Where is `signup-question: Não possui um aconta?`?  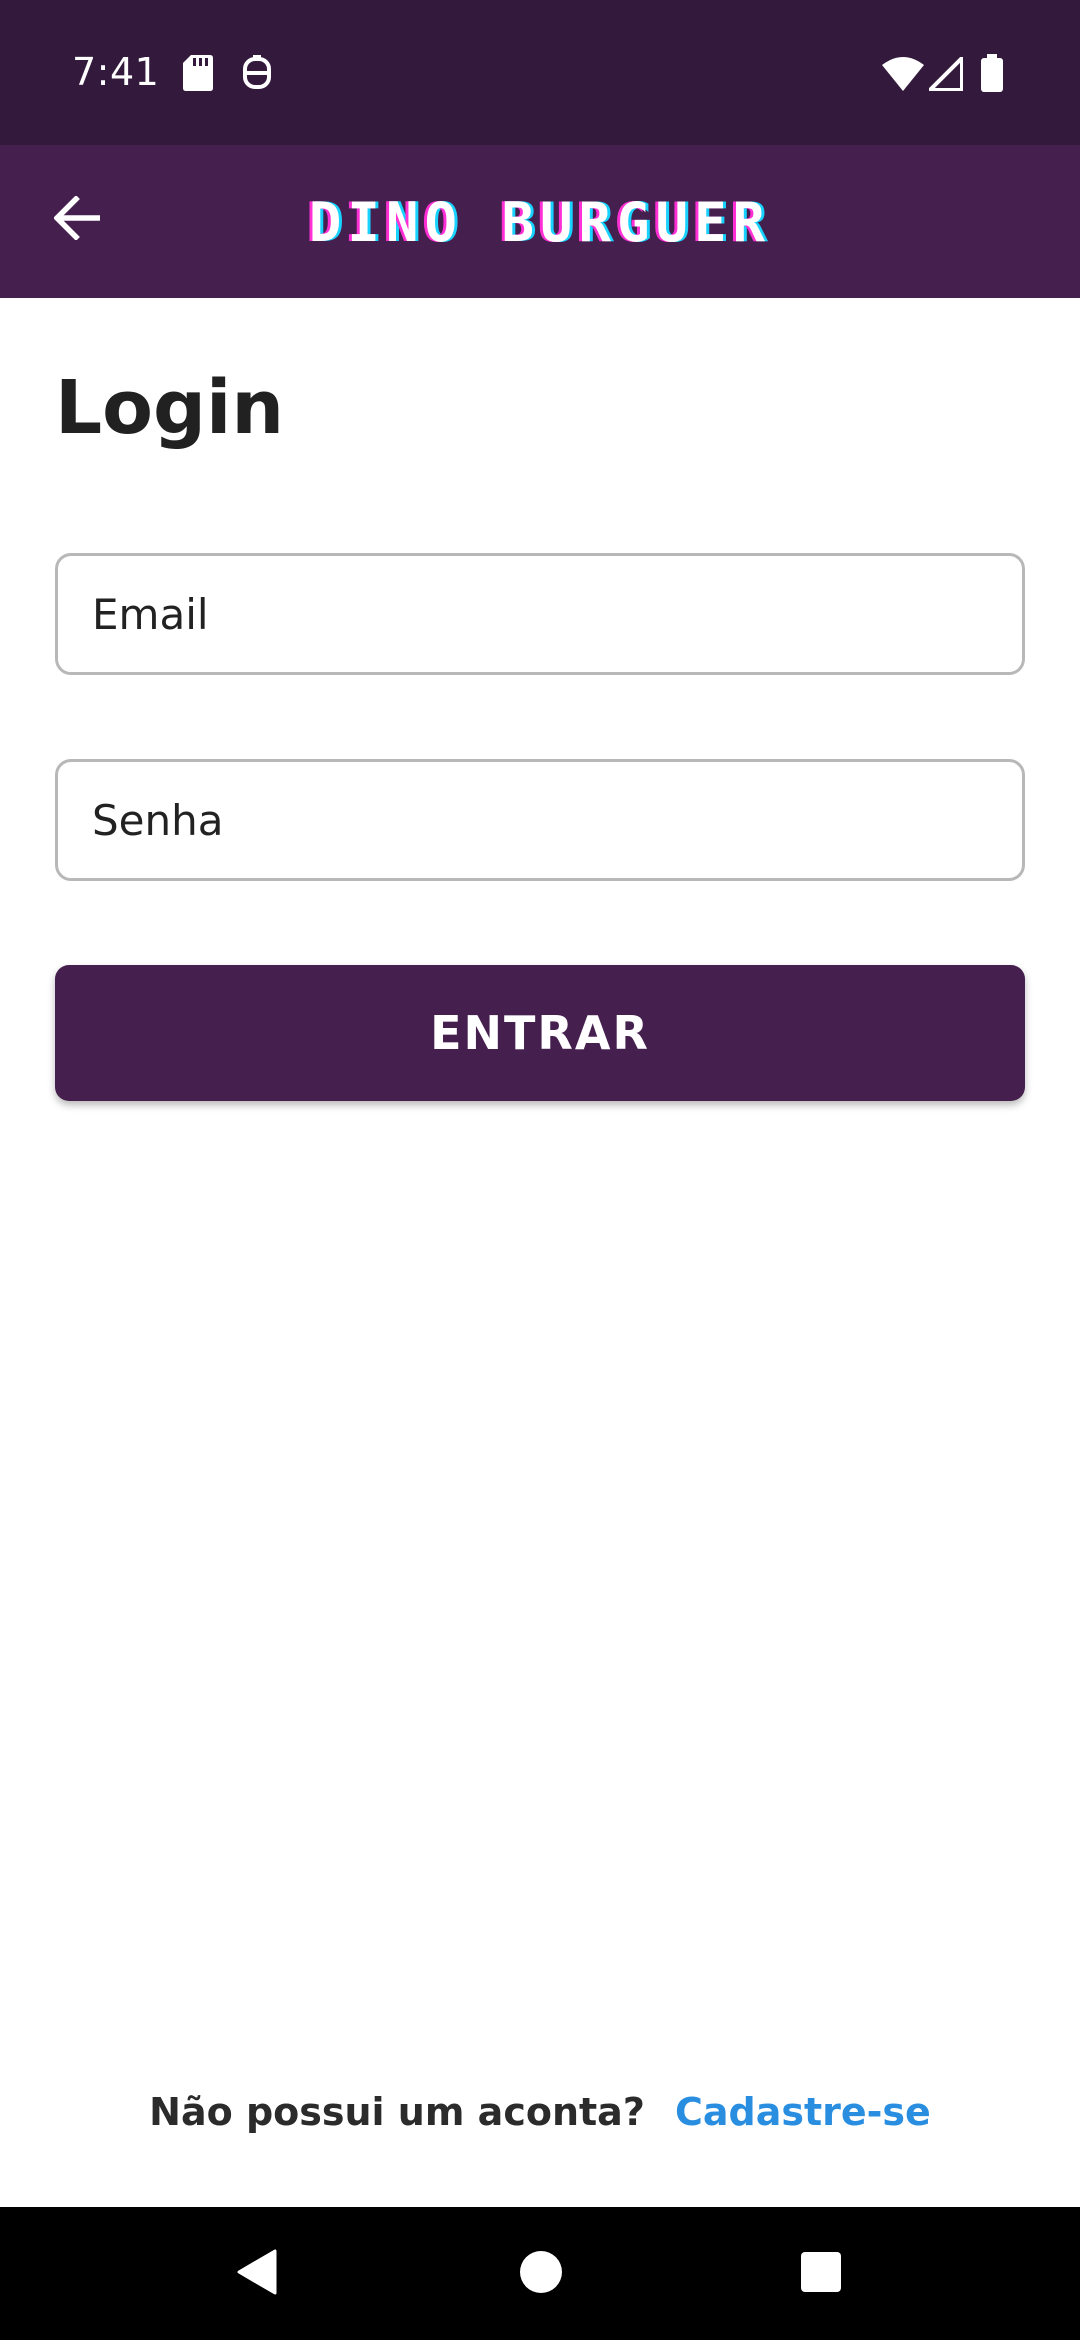
signup-question: Não possui um aconta? is located at coordinates (397, 2112).